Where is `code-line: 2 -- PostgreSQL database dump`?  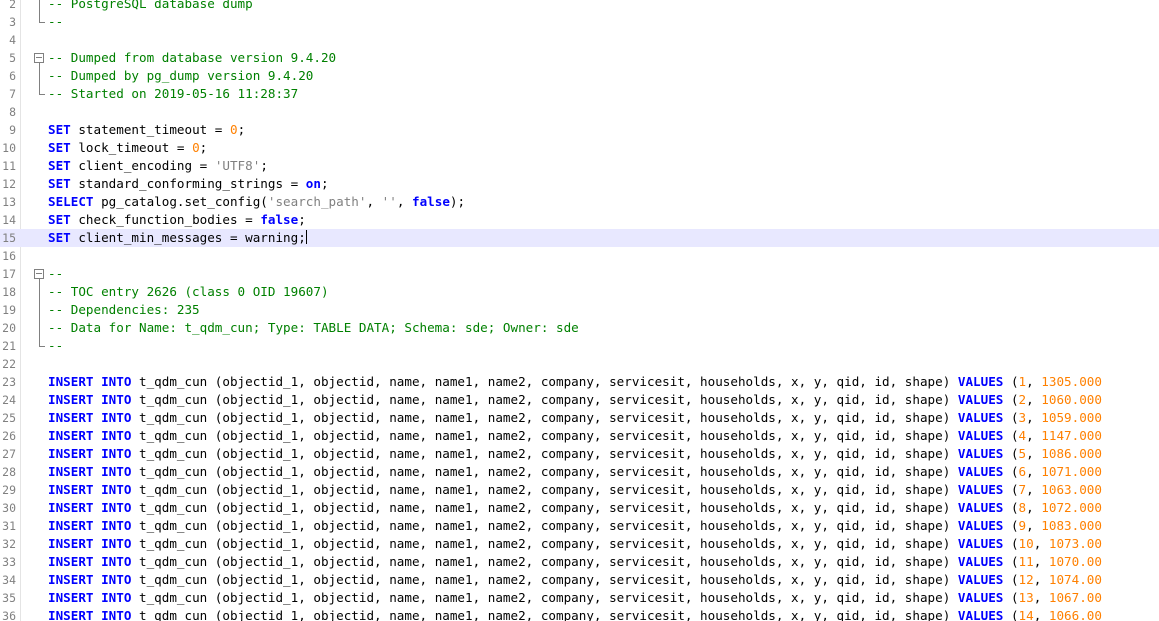
code-line: 2 -- PostgreSQL database dump is located at coordinates (579, 6).